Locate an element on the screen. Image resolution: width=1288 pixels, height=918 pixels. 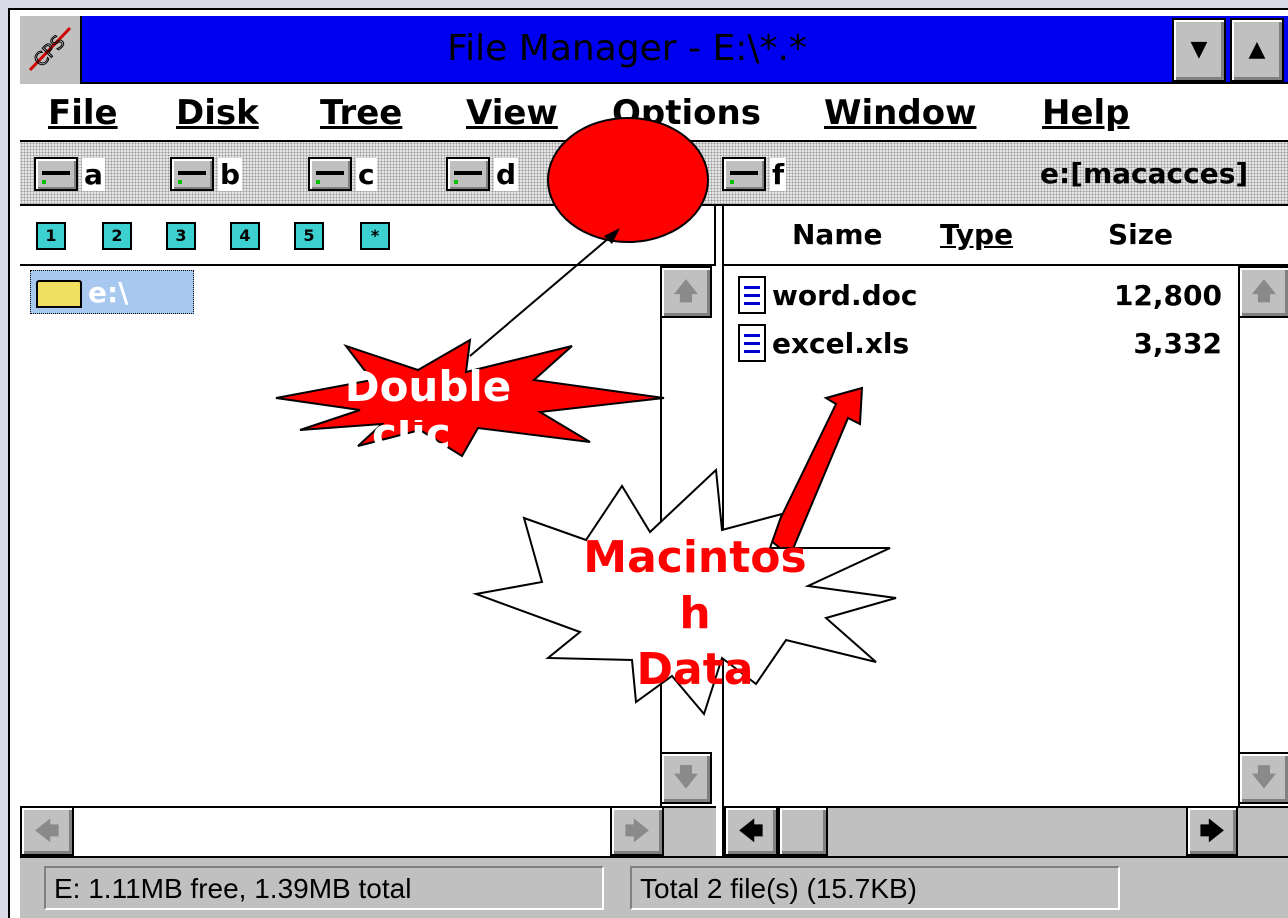
drive-b-button: b is located at coordinates (206, 174).